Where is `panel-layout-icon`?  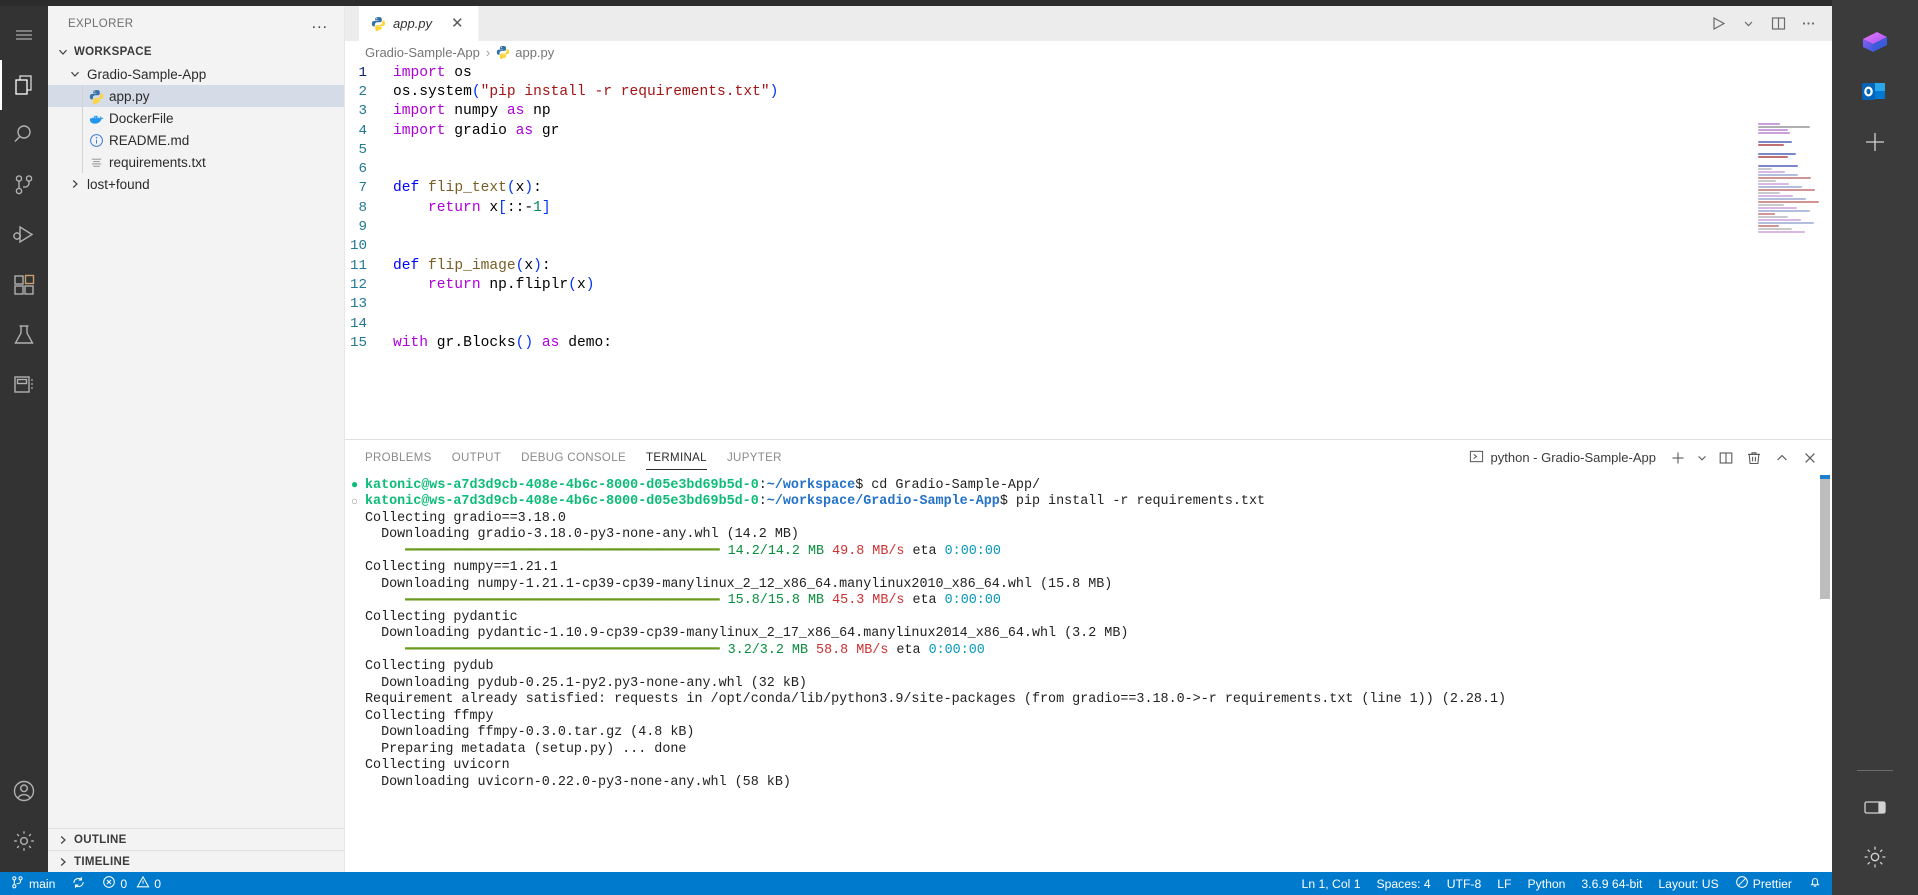
panel-layout-icon is located at coordinates (1875, 807).